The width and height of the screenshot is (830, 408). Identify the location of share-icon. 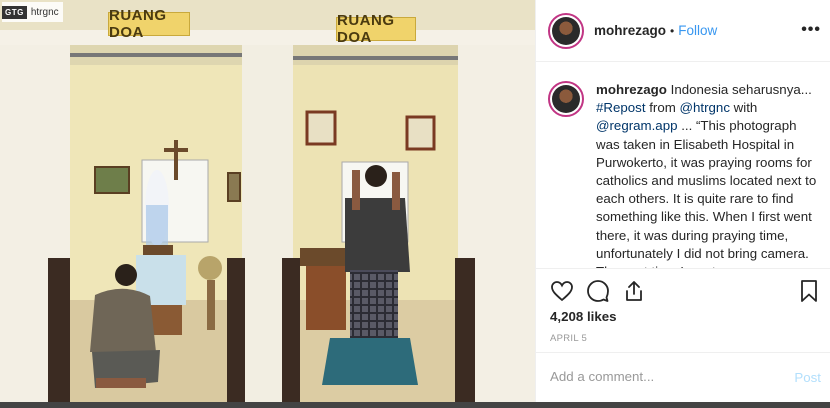
(634, 291).